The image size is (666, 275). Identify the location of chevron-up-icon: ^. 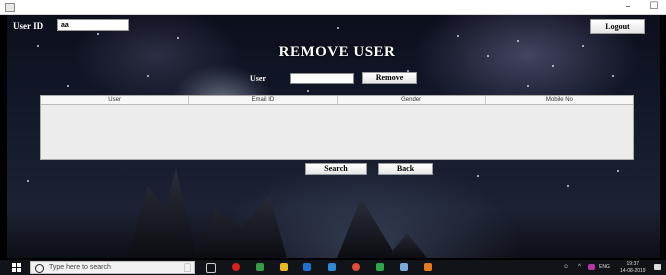
(579, 267).